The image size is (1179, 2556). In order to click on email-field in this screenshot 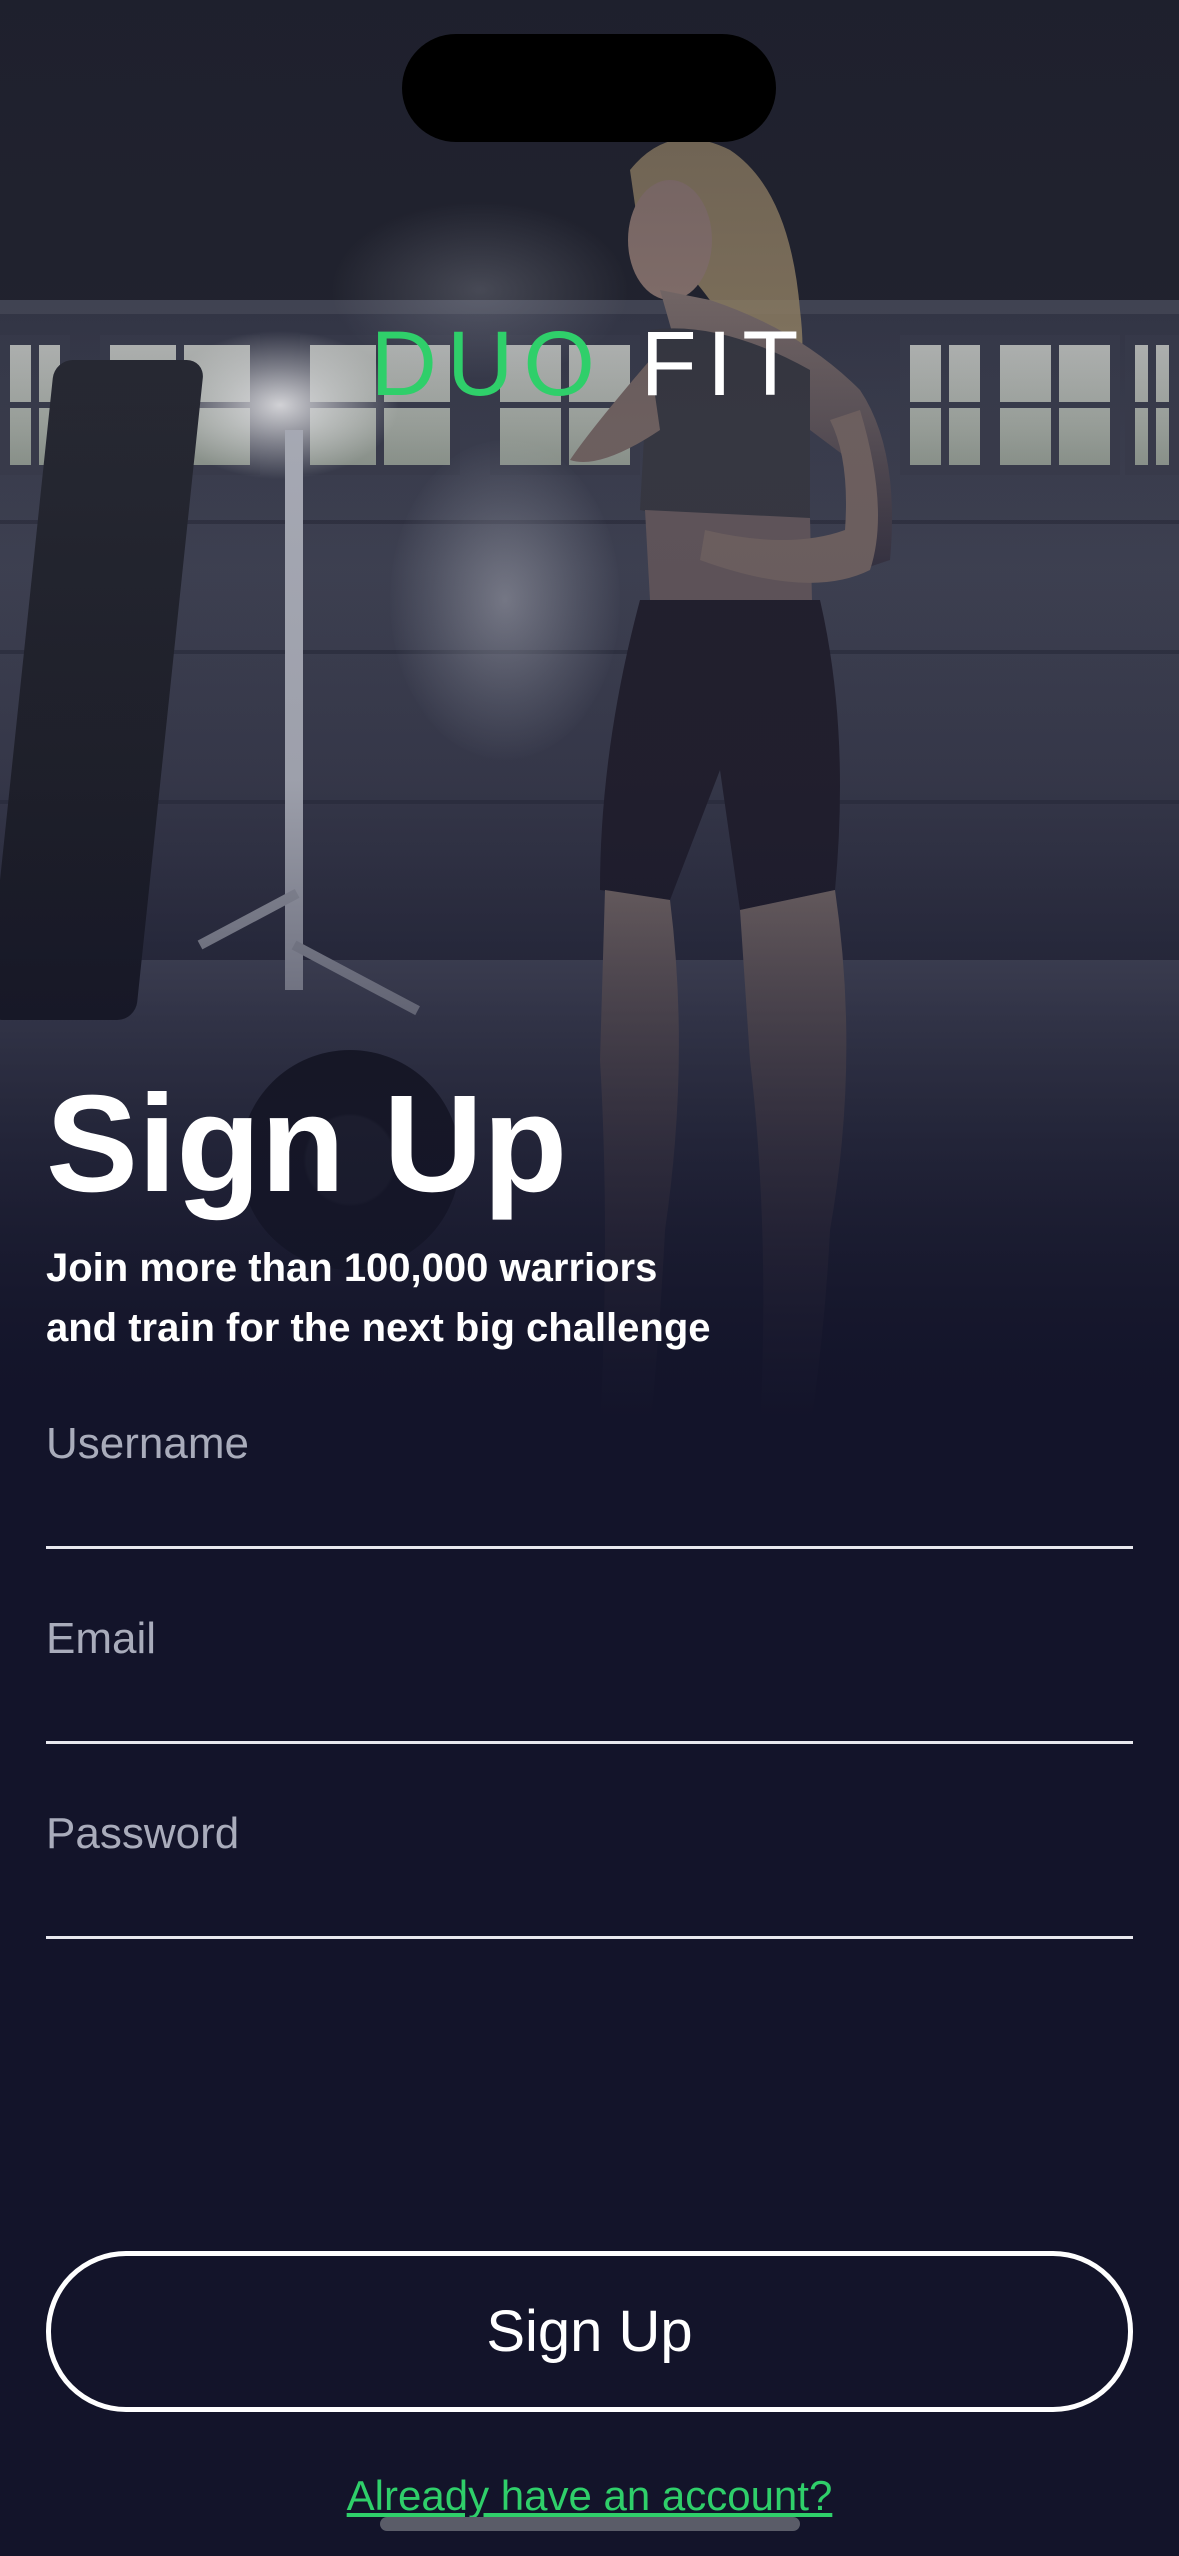, I will do `click(589, 1666)`.